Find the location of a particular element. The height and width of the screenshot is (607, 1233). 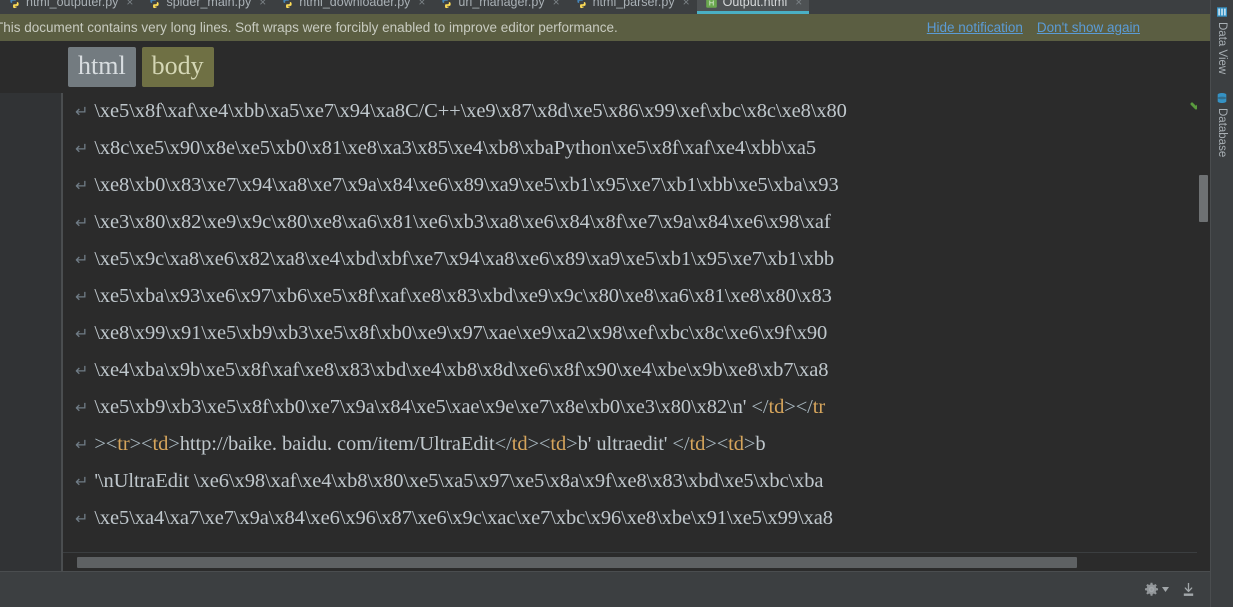

editor-tab-Output-html: H Output.html × is located at coordinates (753, 7).